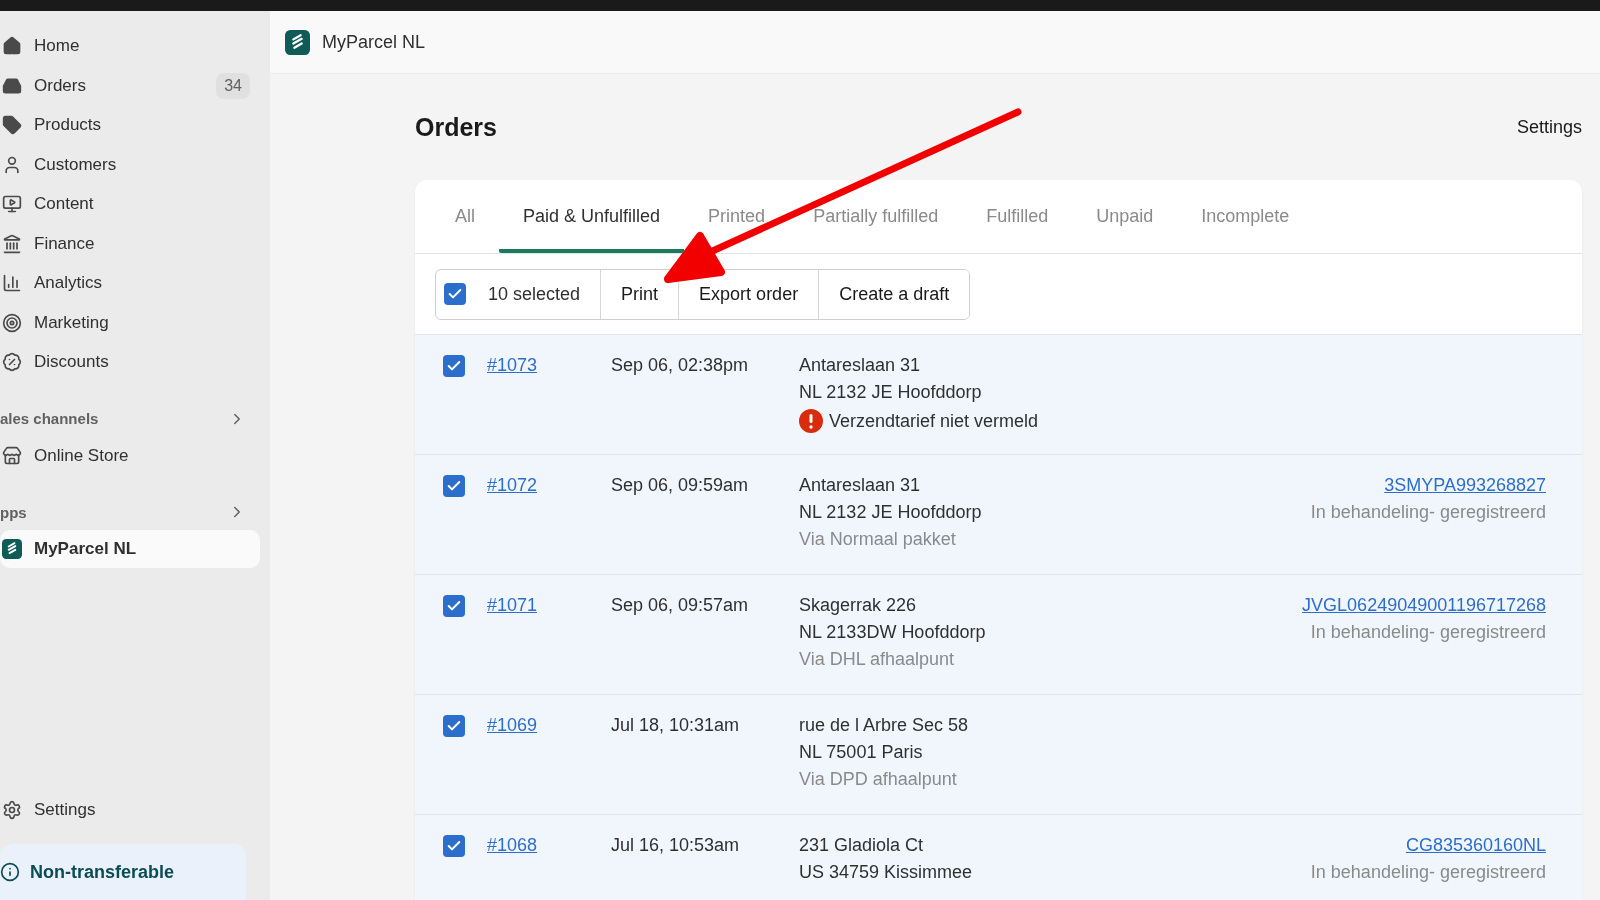  What do you see at coordinates (12, 283) in the screenshot?
I see `bar-chart-icon` at bounding box center [12, 283].